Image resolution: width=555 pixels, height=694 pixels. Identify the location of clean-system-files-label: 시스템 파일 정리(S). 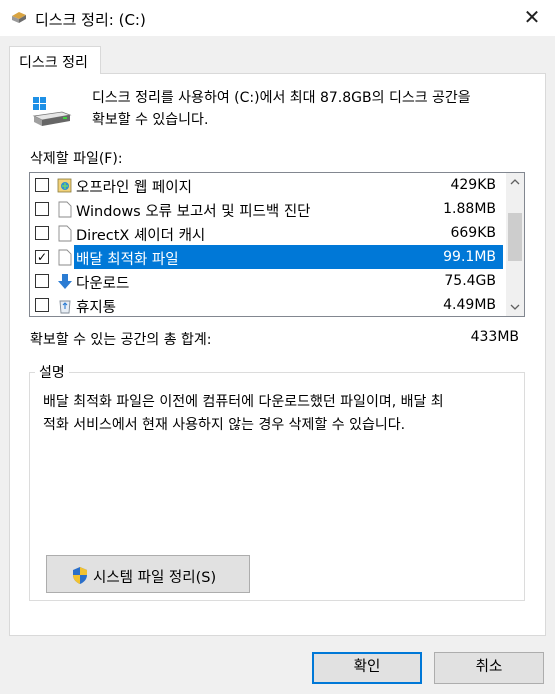
(155, 578).